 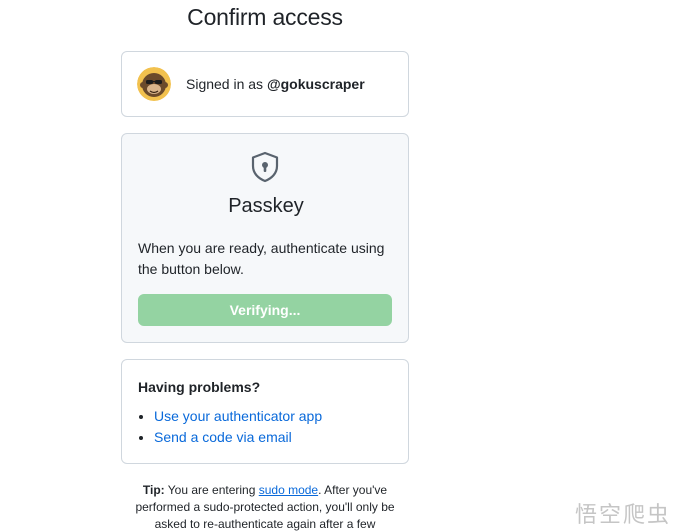 I want to click on sudo-mode-link: sudo mode, so click(x=288, y=490).